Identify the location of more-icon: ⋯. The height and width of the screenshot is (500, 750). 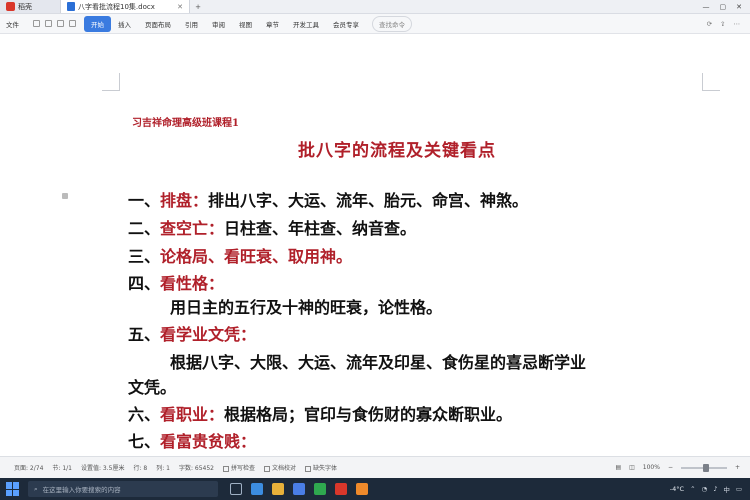
(737, 24).